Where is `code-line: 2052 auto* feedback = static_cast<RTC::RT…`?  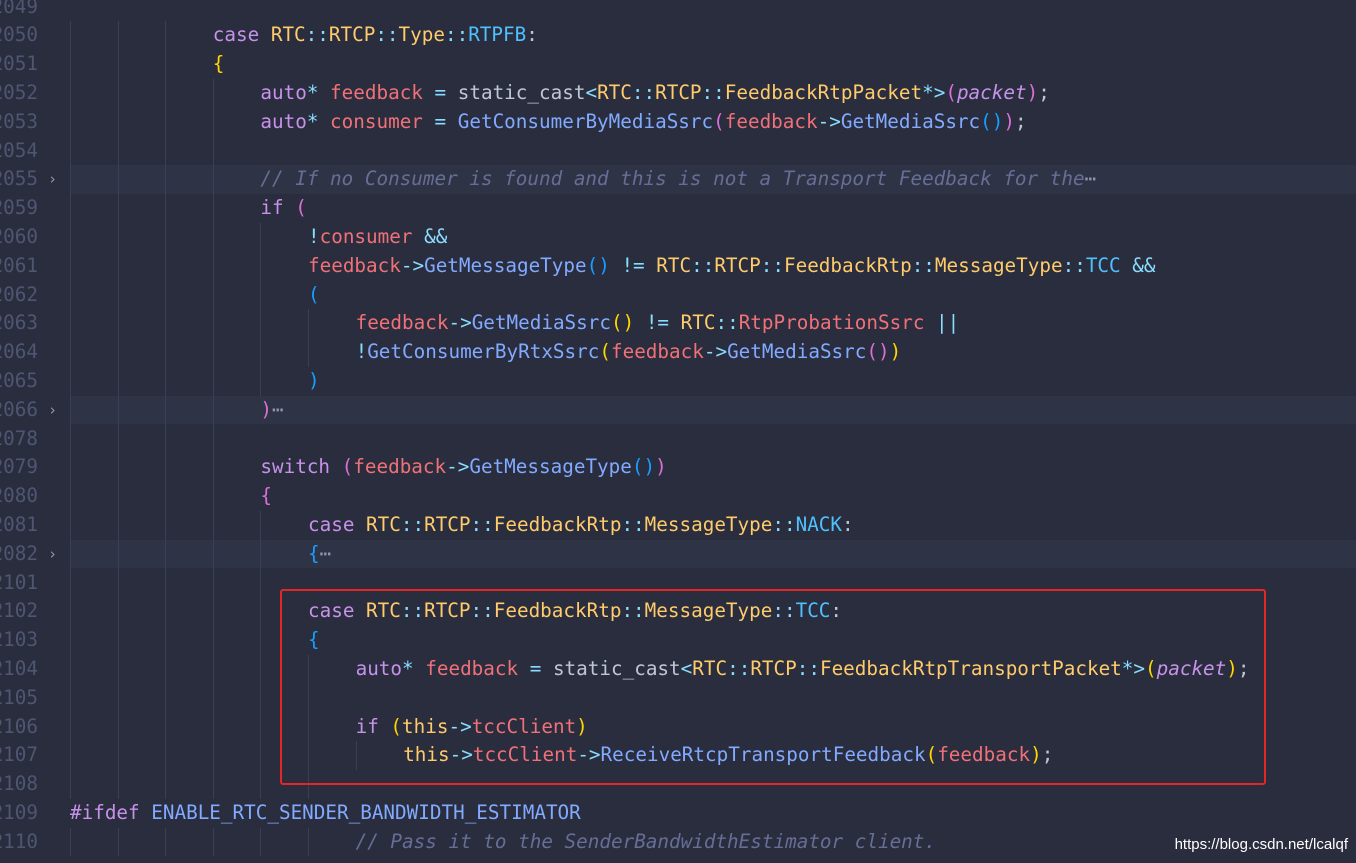
code-line: 2052 auto* feedback = static_cast<RTC::RT… is located at coordinates (678, 93).